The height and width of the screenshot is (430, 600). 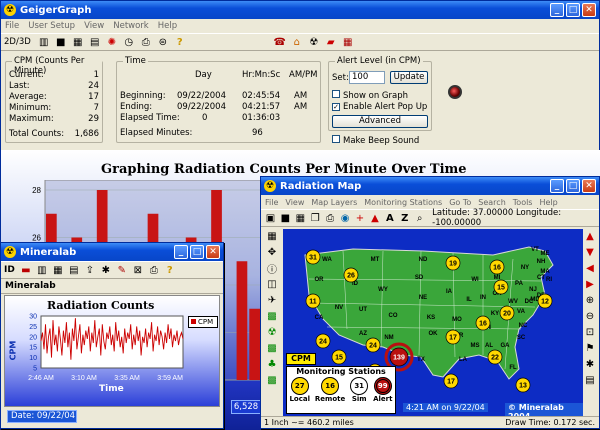 I want to click on advanced-button: Advanced, so click(x=380, y=121).